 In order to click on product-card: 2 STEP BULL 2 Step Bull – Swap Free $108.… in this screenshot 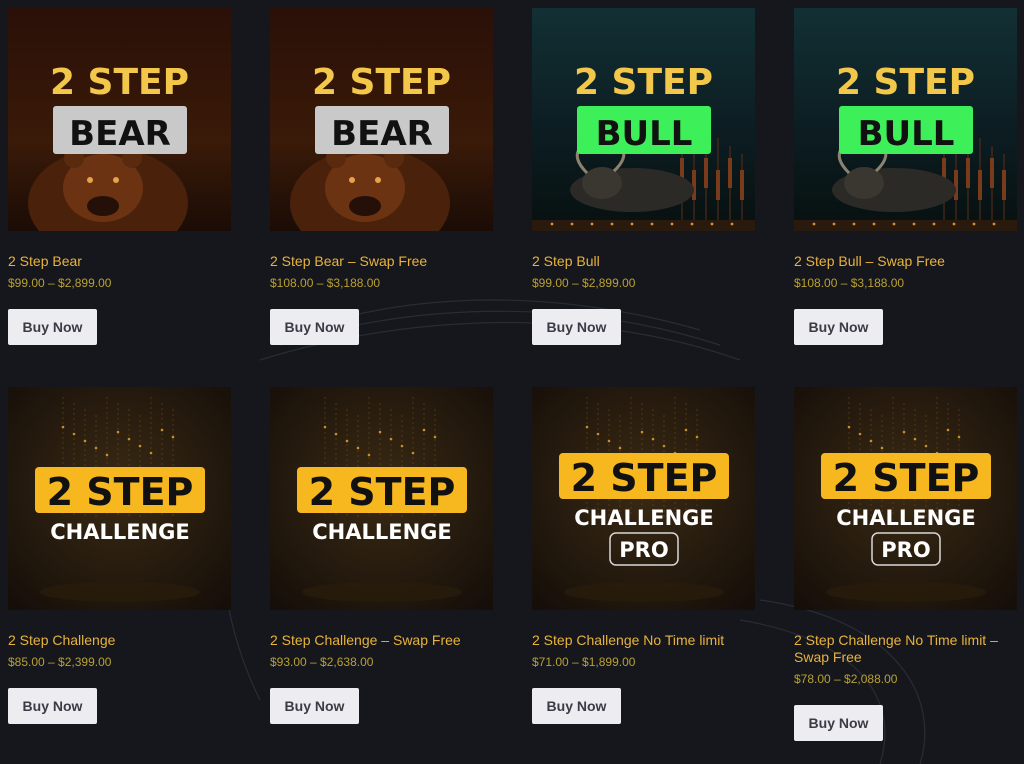, I will do `click(905, 176)`.